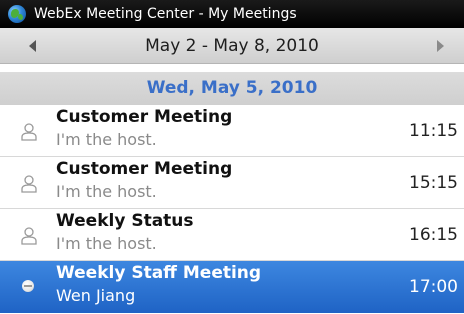 This screenshot has height=314, width=464. Describe the element at coordinates (159, 273) in the screenshot. I see `meeting-title: Weekly Staff Meeting` at that location.